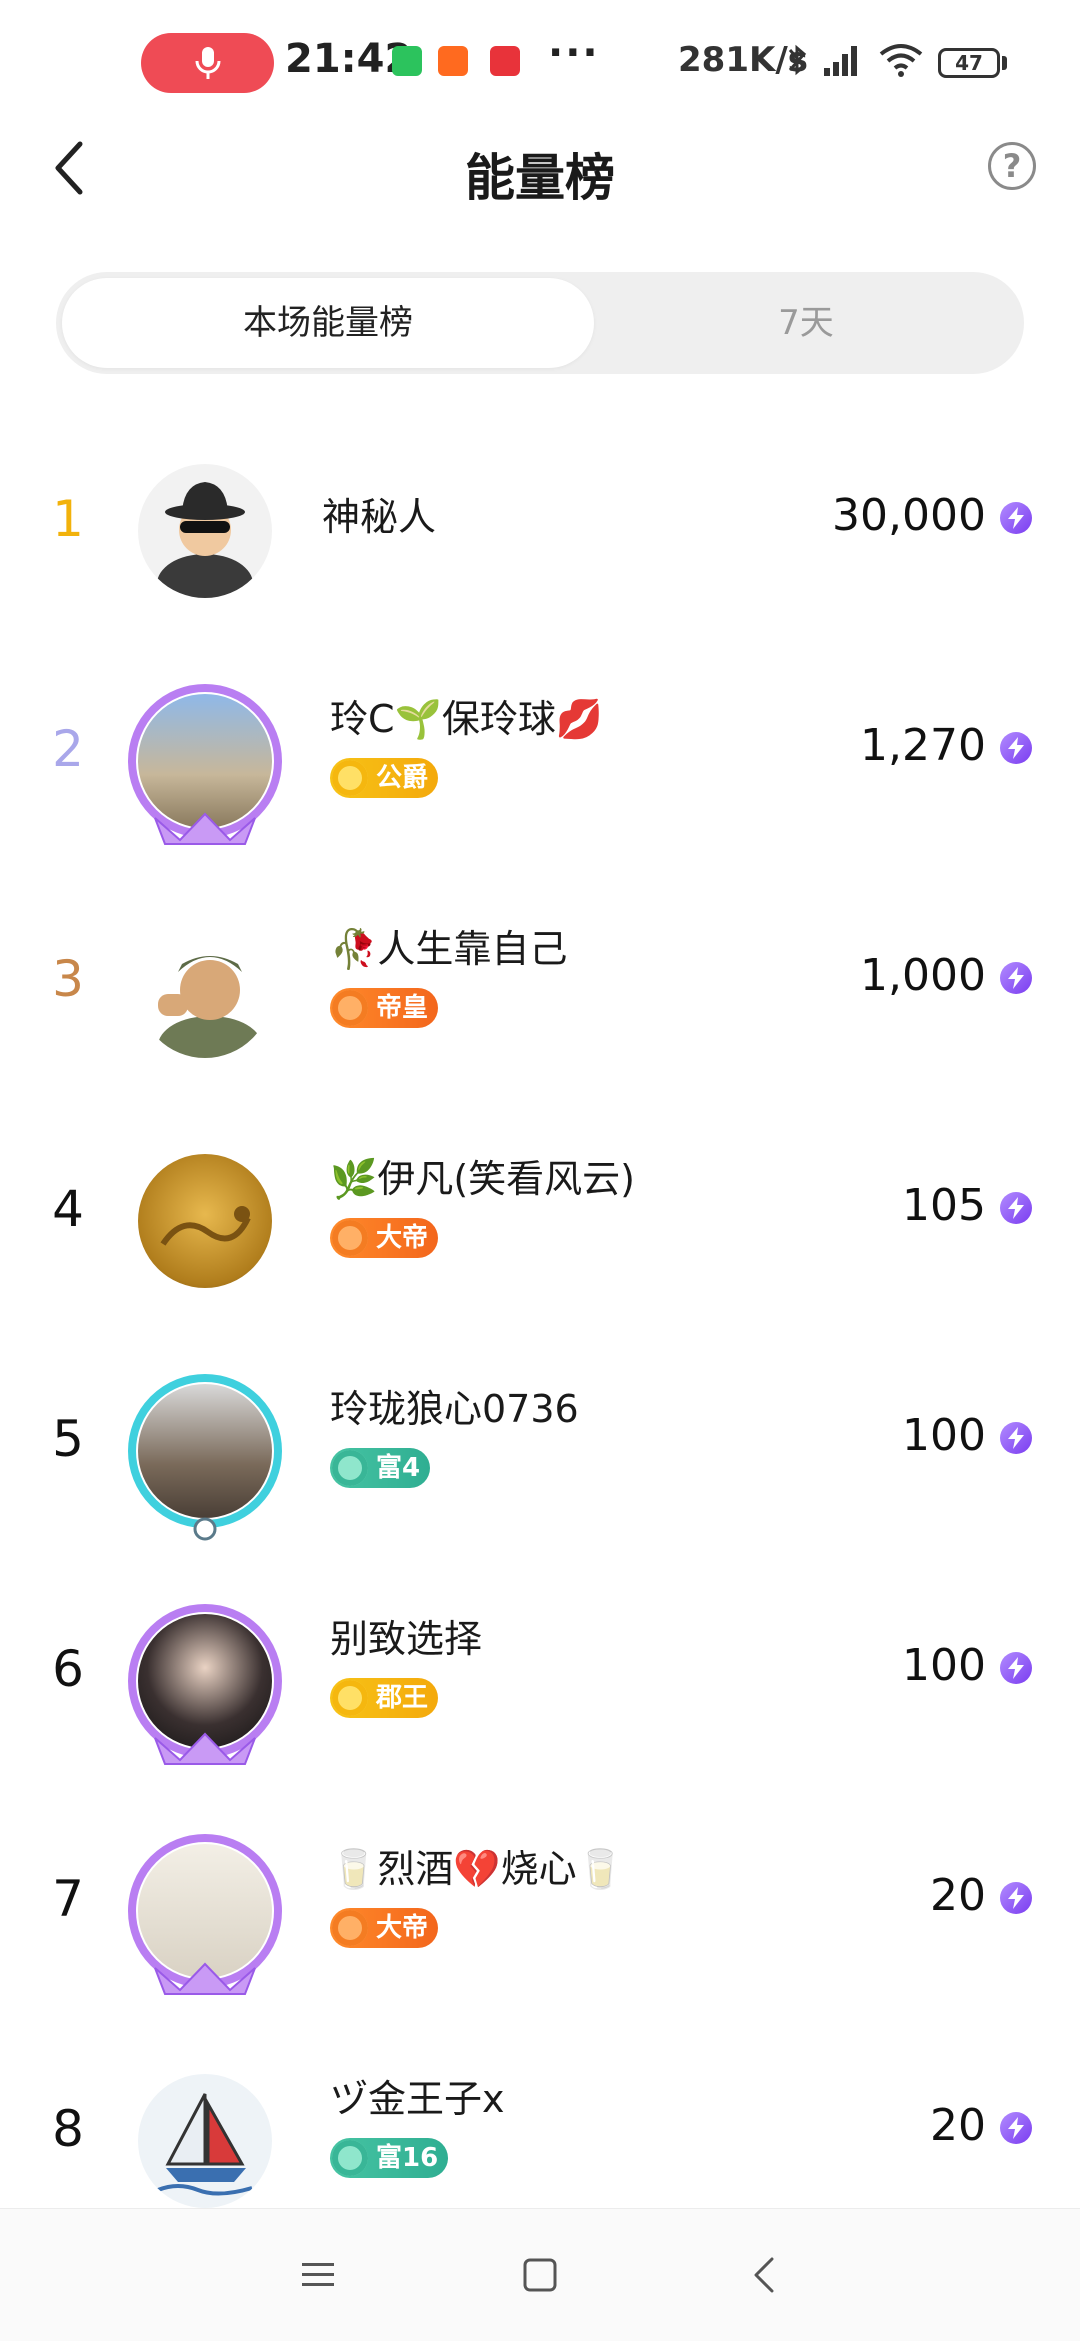 Image resolution: width=1080 pixels, height=2341 pixels. I want to click on list-item: 7 🥛烈酒💔烧心🥛 大帝 20, so click(540, 1915).